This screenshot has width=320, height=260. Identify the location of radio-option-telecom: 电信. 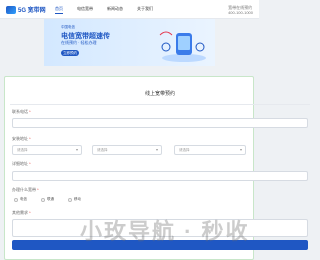
(20, 199).